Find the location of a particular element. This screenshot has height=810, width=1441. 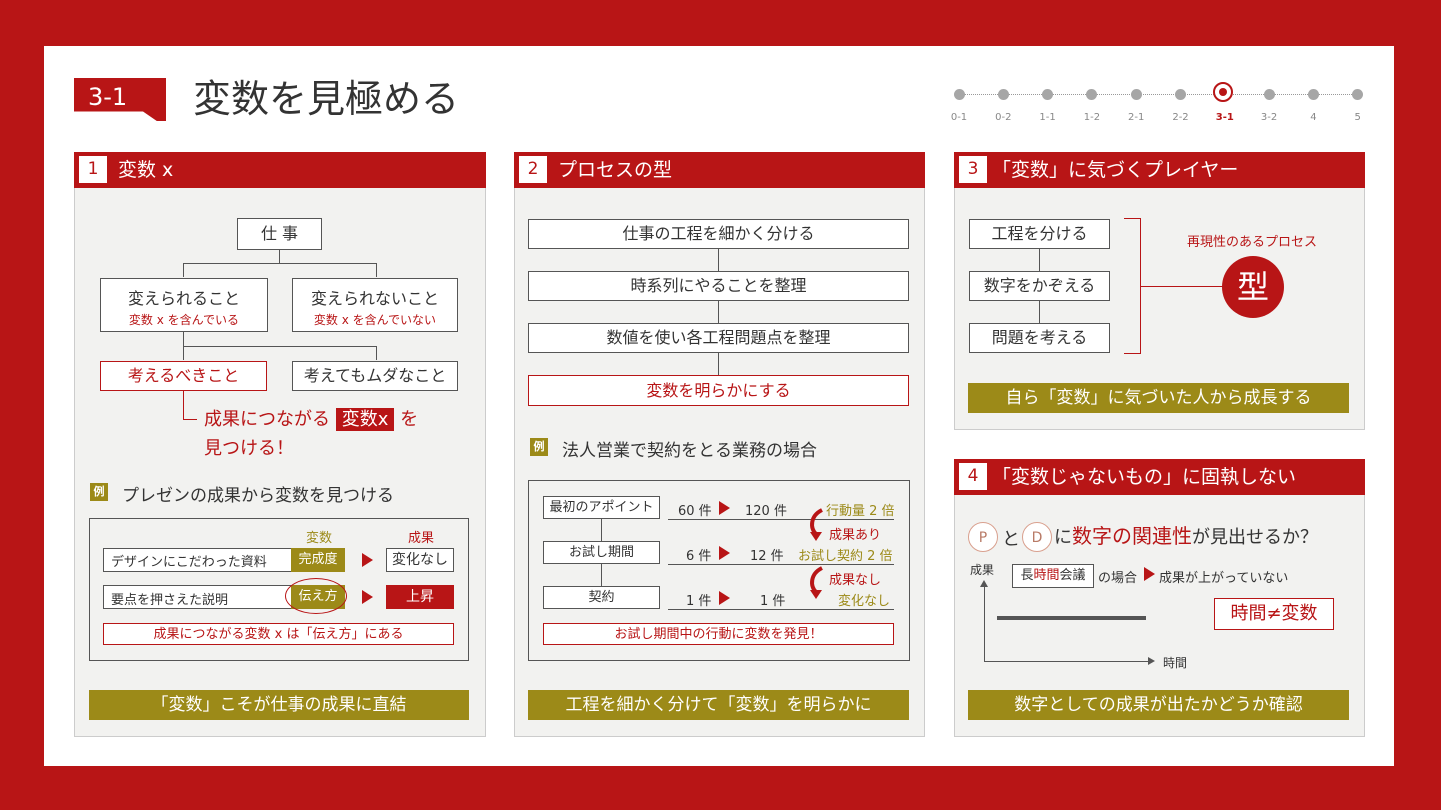

progress-label: 0-2 is located at coordinates (1003, 117).